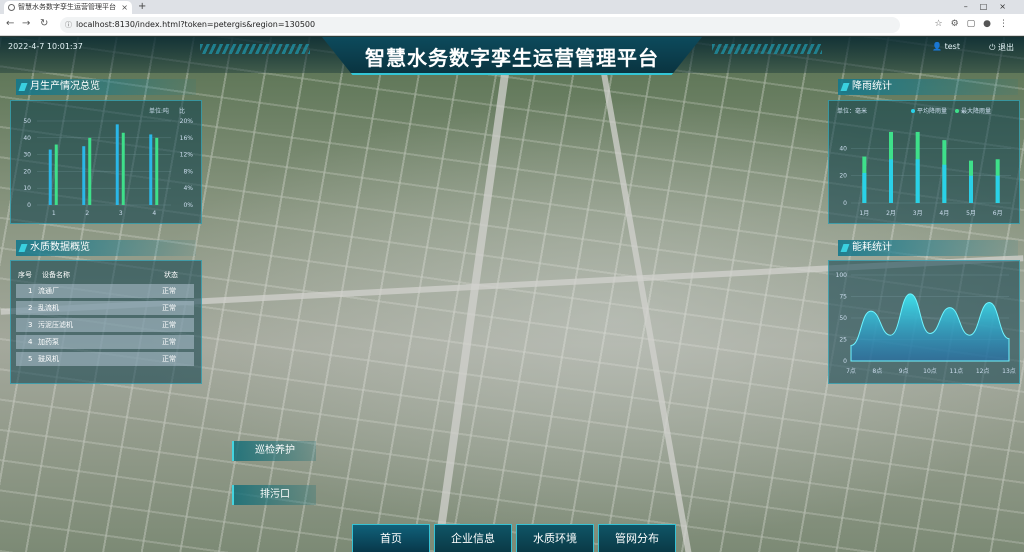 This screenshot has height=552, width=1024. I want to click on x-tick-label: 1月, so click(864, 213).